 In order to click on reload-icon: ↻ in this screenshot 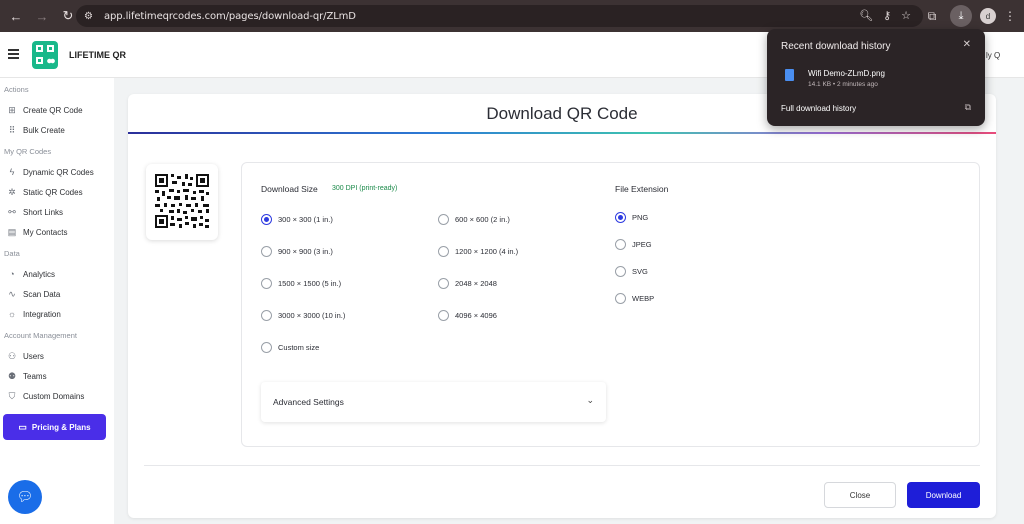, I will do `click(68, 16)`.